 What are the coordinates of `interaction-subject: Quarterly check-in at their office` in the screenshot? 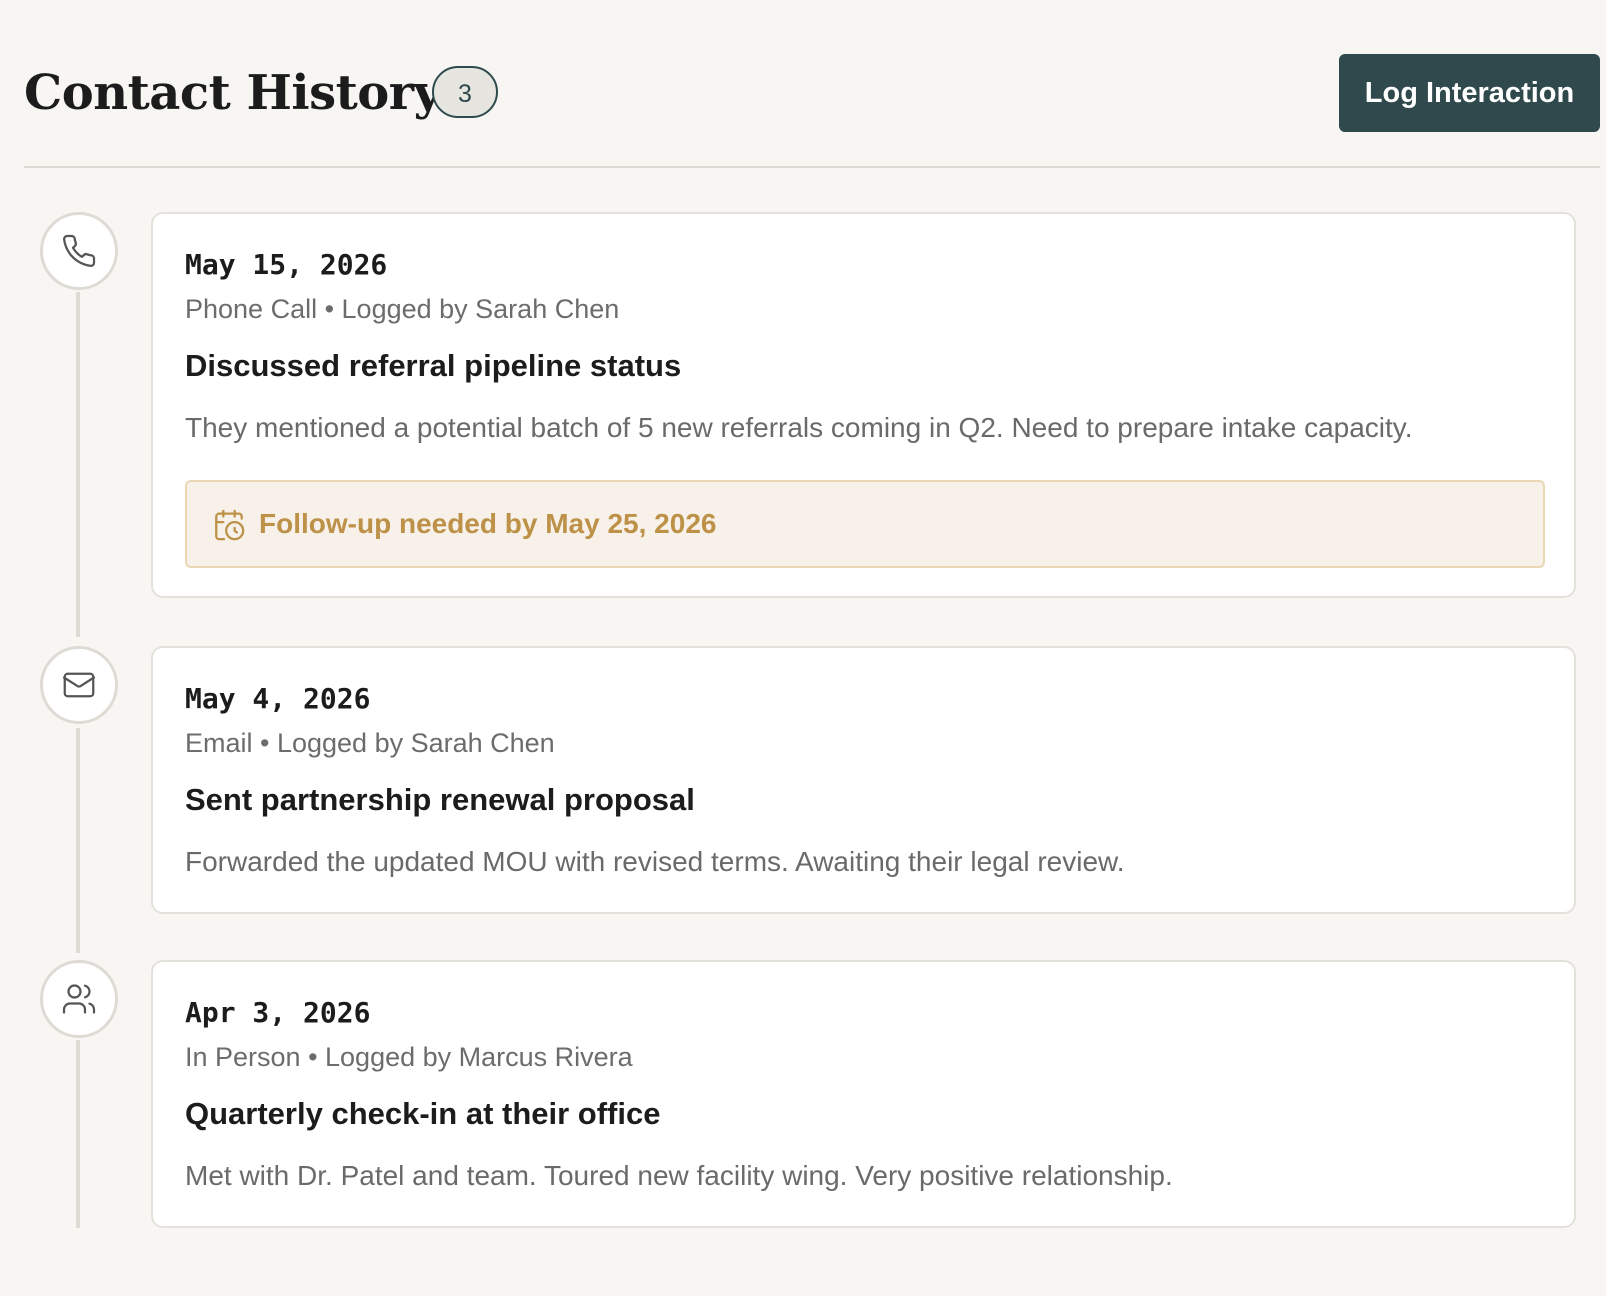 It's located at (423, 1113).